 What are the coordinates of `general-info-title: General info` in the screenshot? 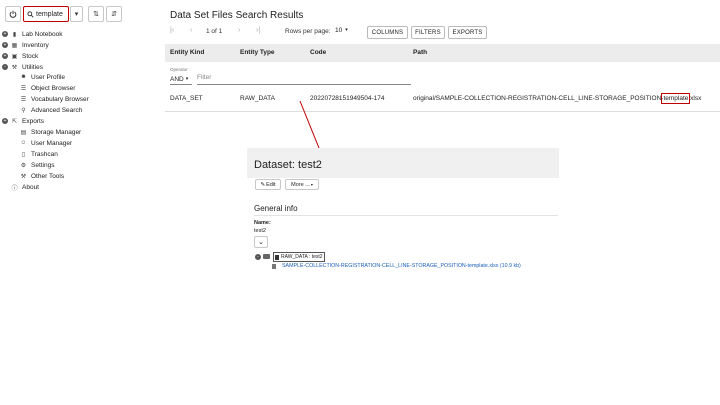 It's located at (276, 208).